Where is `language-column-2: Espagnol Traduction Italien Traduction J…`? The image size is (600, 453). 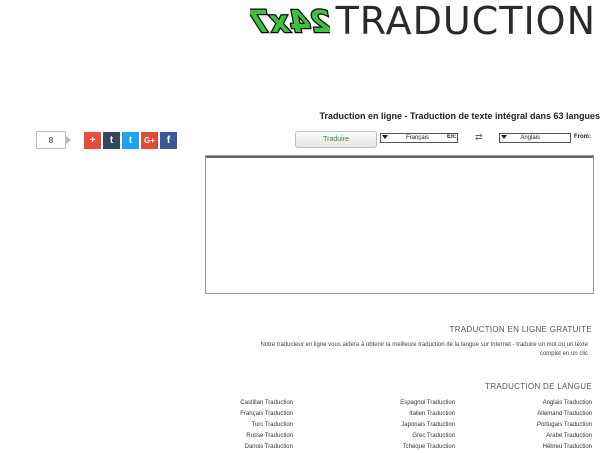 language-column-2: Espagnol Traduction Italien Traduction J… is located at coordinates (427, 425).